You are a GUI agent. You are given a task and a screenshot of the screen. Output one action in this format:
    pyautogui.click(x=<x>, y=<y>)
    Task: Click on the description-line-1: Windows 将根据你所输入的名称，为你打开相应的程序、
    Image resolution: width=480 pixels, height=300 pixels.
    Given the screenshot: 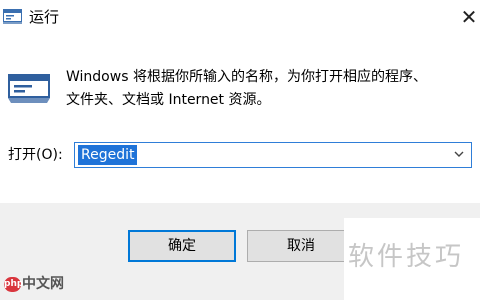 What is the action you would take?
    pyautogui.click(x=246, y=77)
    